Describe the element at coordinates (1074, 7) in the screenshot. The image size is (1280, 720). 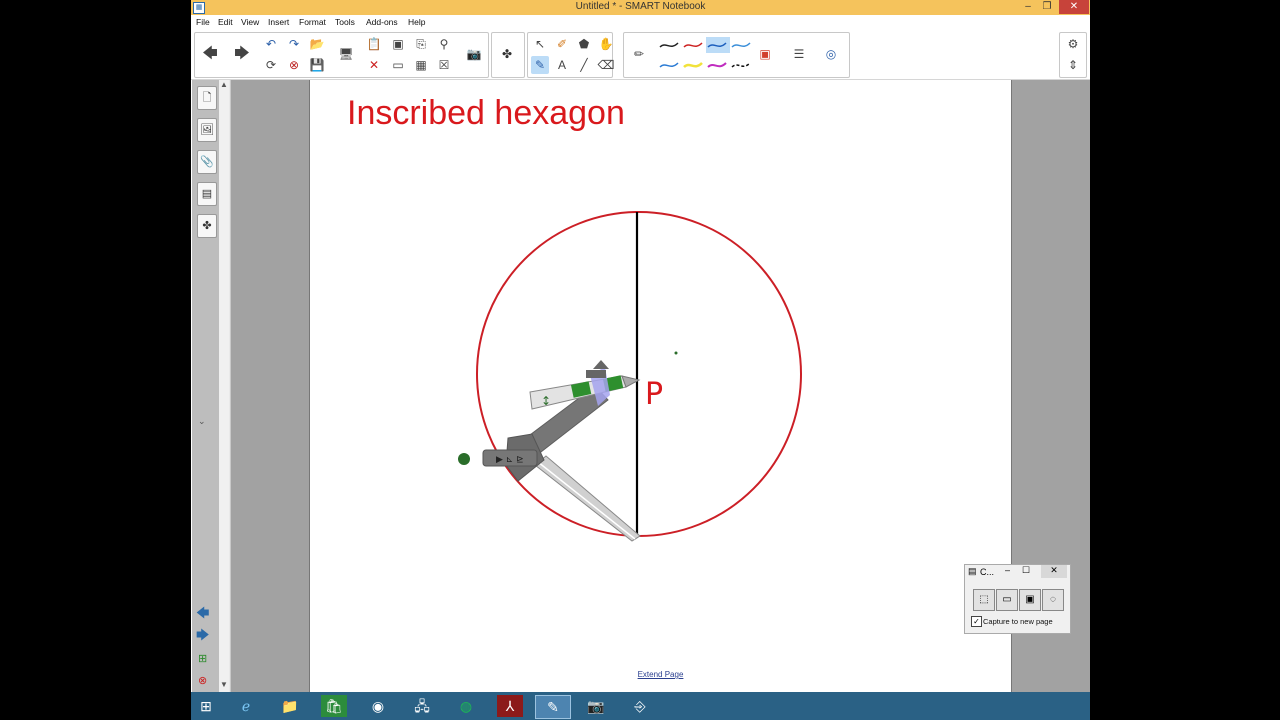
I see `close-button: ✕` at that location.